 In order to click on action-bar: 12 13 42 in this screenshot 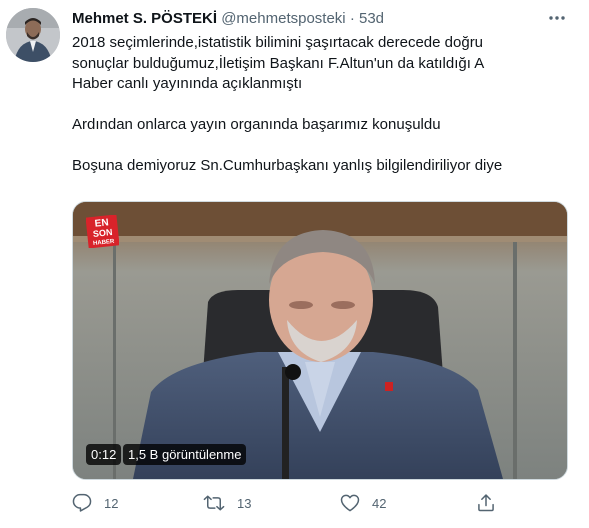, I will do `click(322, 503)`.